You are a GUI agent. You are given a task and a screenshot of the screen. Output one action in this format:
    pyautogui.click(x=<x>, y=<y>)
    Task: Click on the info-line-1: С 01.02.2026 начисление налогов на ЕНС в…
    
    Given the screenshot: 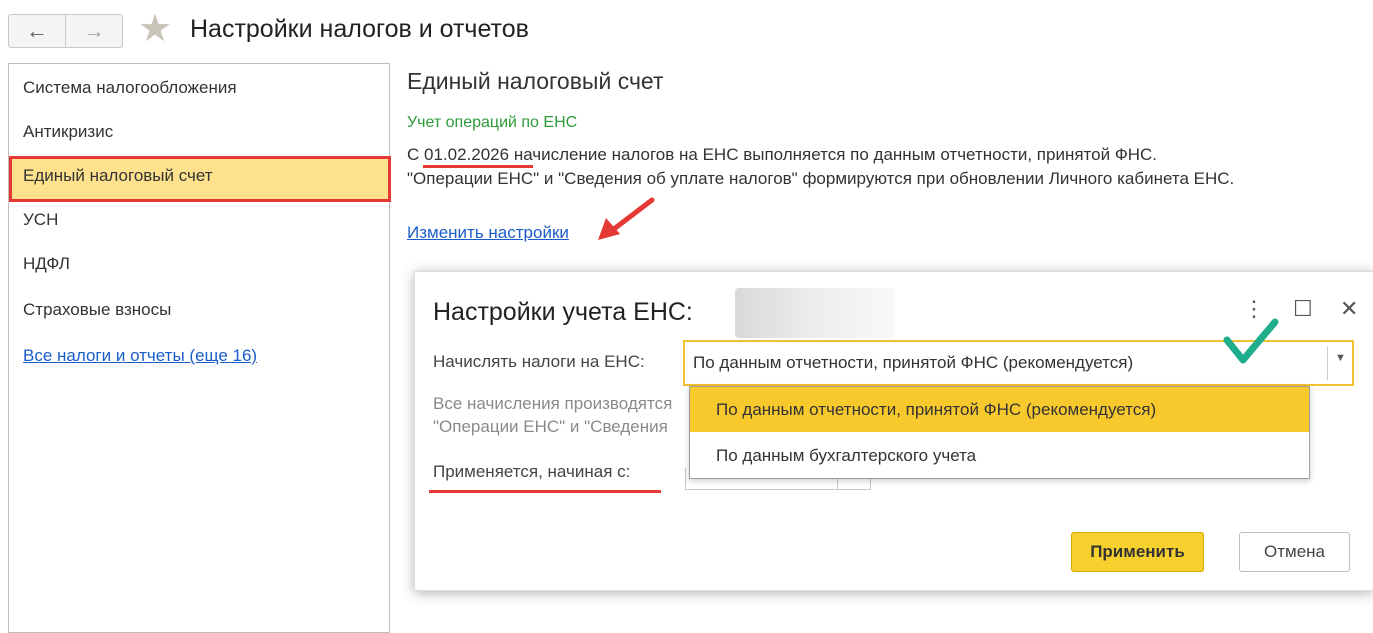 What is the action you would take?
    pyautogui.click(x=782, y=155)
    